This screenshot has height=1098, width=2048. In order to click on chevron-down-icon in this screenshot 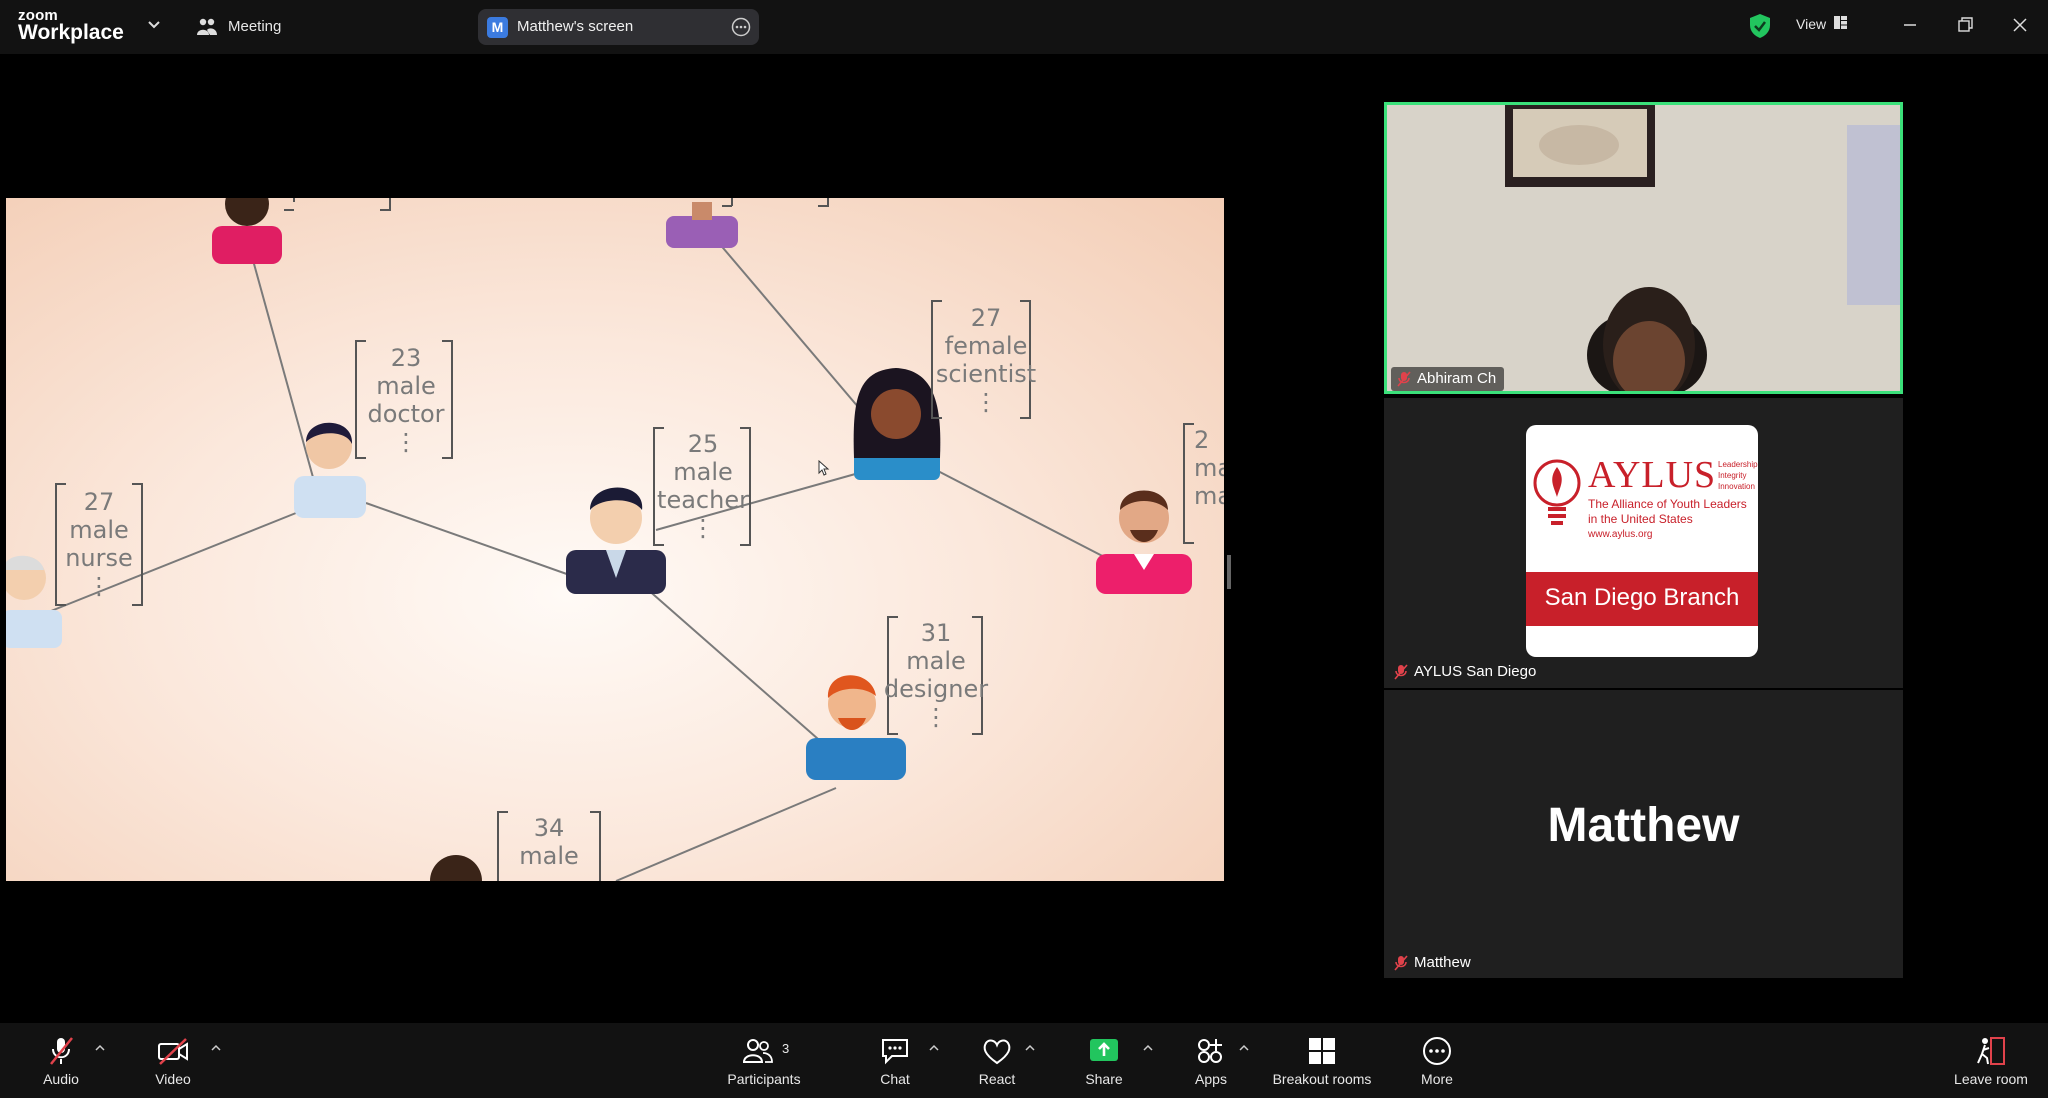, I will do `click(154, 24)`.